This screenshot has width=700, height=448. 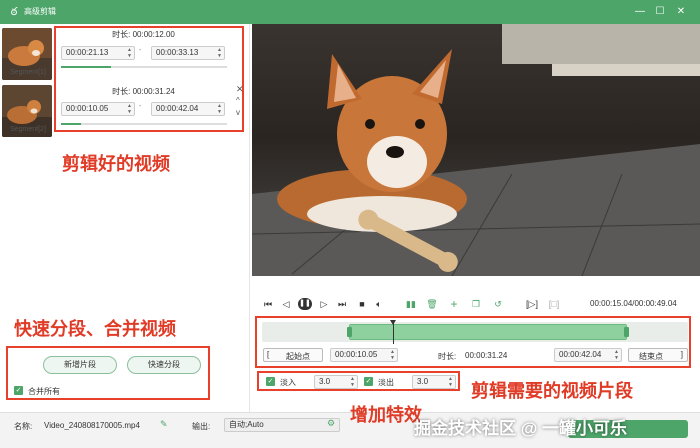 What do you see at coordinates (324, 304) in the screenshot?
I see `next-frame-icon: ▷` at bounding box center [324, 304].